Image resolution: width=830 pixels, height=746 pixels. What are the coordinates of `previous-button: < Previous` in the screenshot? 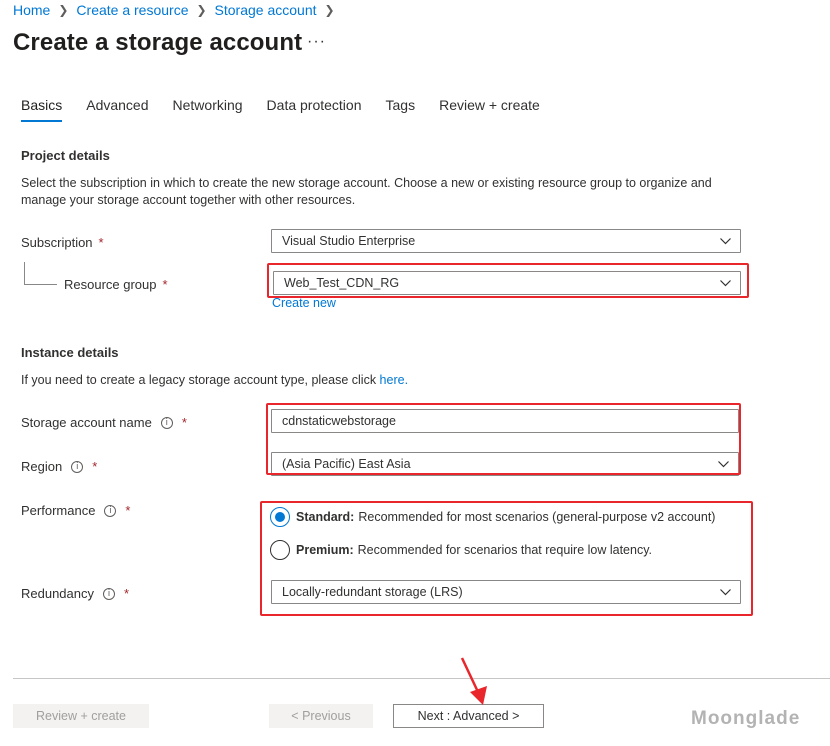 It's located at (321, 716).